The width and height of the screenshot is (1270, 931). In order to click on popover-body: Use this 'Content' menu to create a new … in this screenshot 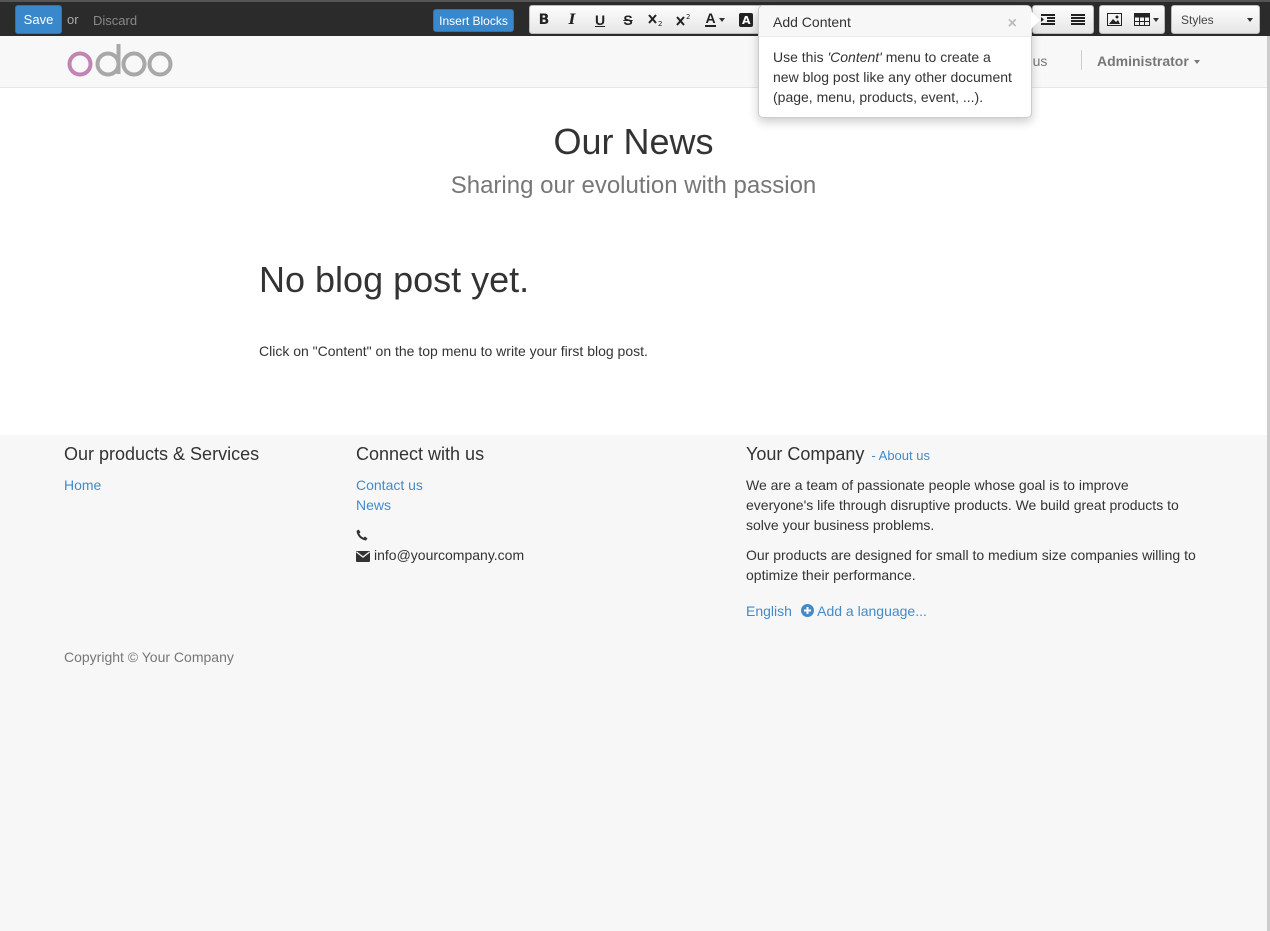, I will do `click(895, 77)`.